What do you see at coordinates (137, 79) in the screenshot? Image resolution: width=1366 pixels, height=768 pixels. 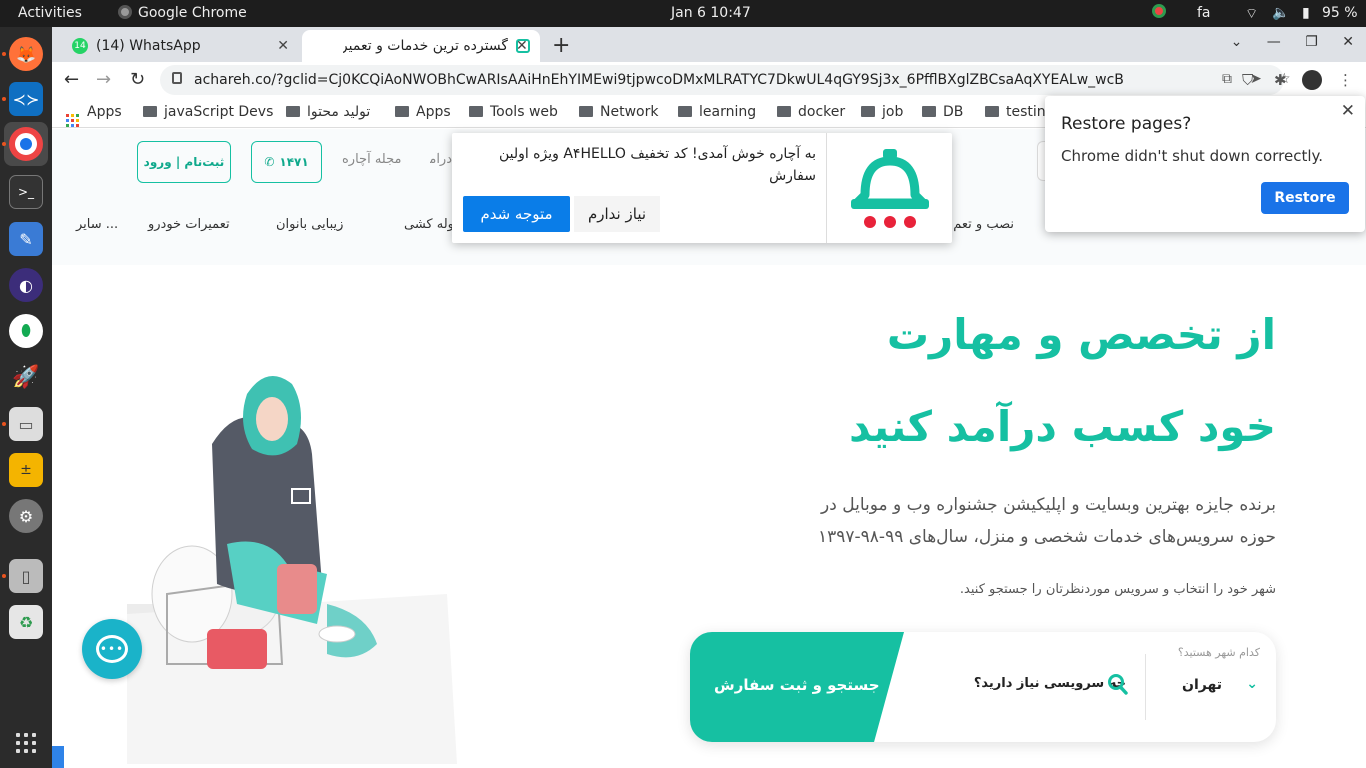 I see `reload-icon: ↻` at bounding box center [137, 79].